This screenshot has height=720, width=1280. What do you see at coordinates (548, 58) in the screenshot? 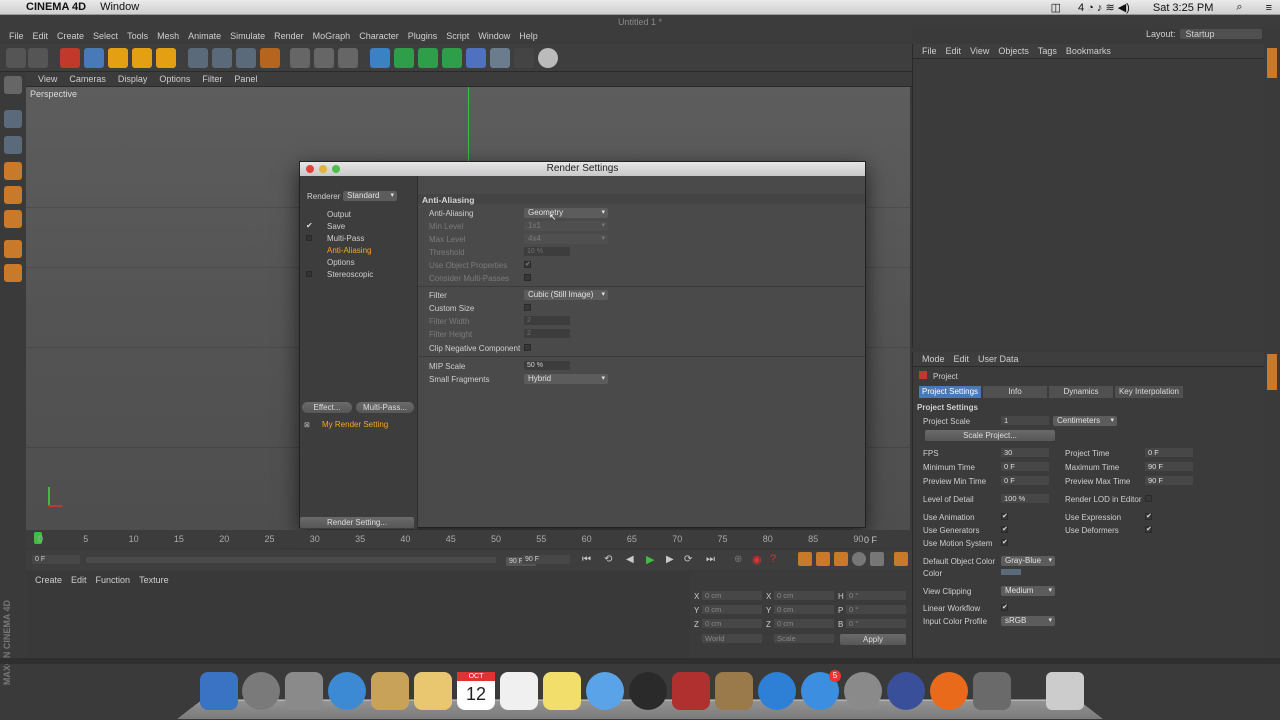
I see `light-icon` at bounding box center [548, 58].